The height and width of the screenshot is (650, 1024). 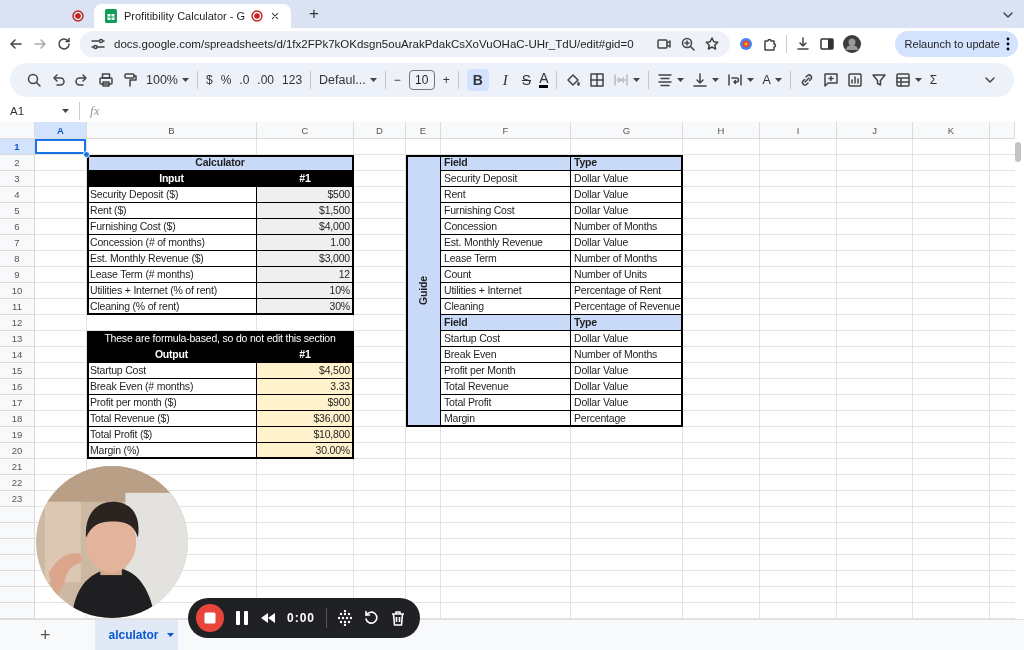 I want to click on column-header: E, so click(x=423, y=130).